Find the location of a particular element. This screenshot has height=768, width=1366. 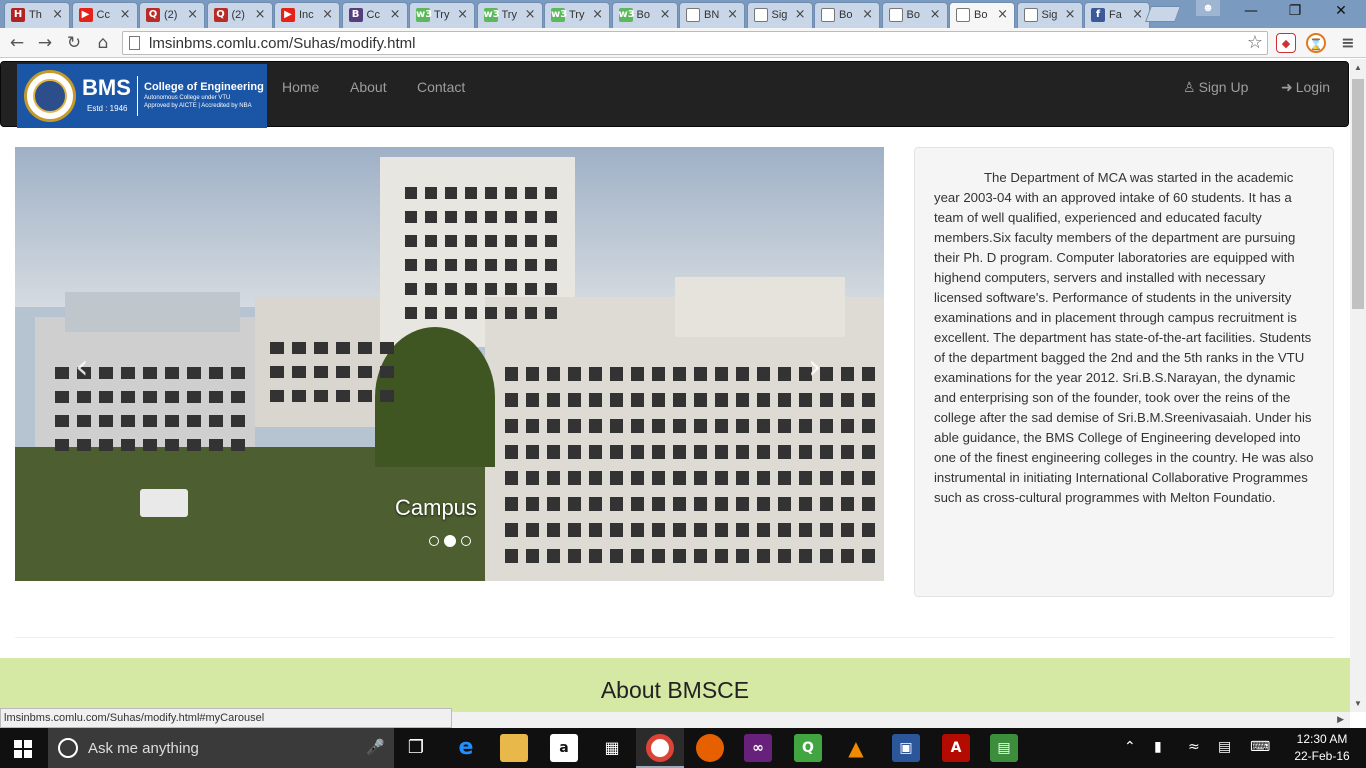

file-explorer-icon is located at coordinates (514, 748).